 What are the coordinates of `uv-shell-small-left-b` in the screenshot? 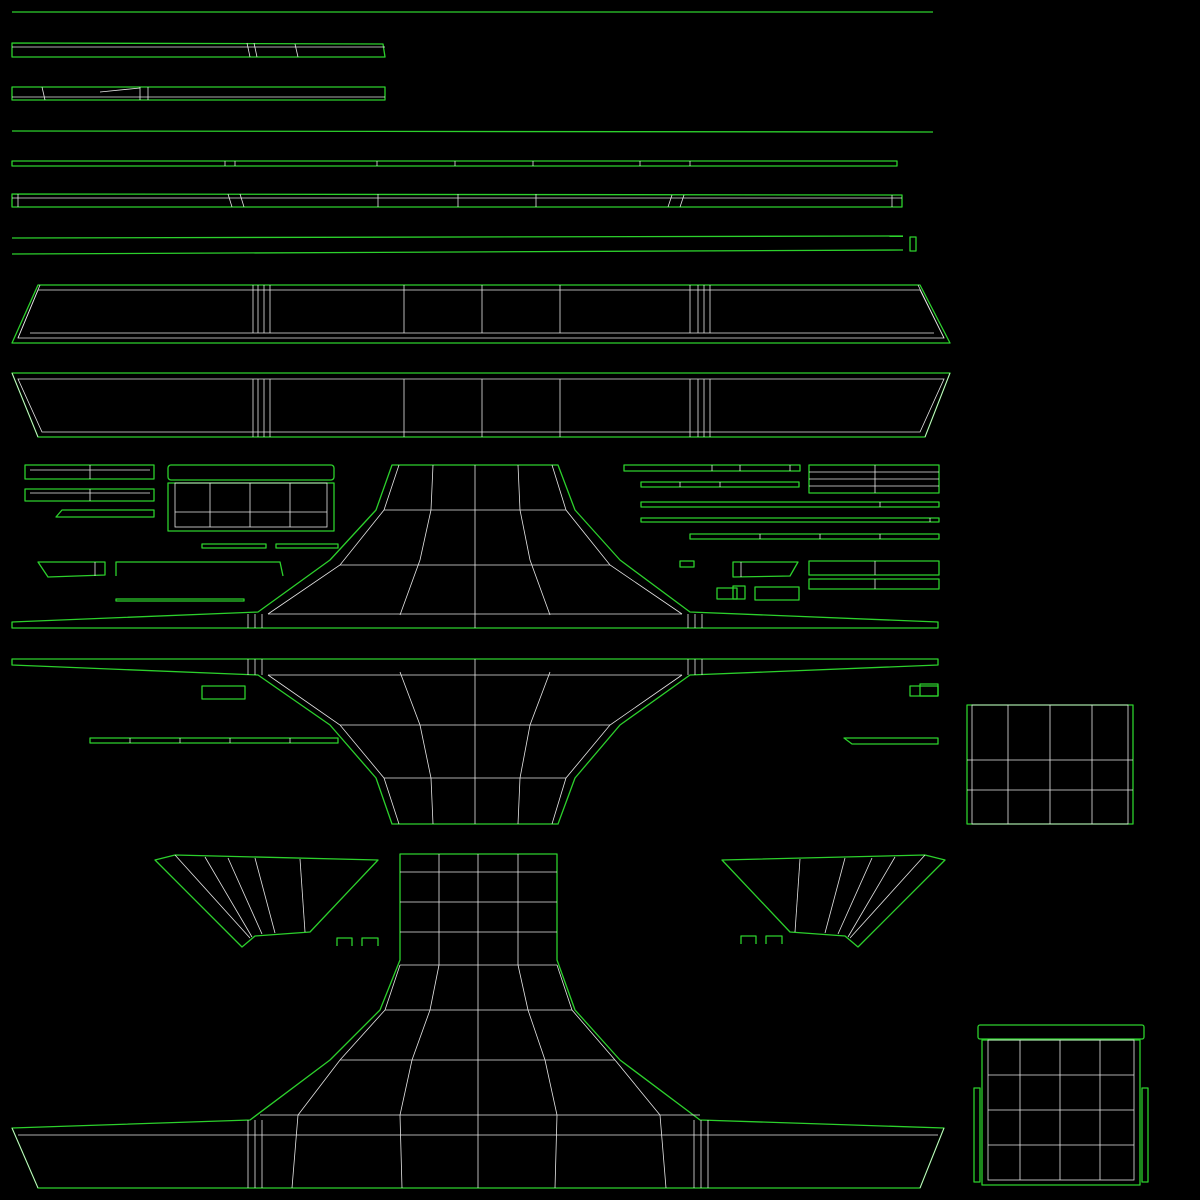 It's located at (188, 572).